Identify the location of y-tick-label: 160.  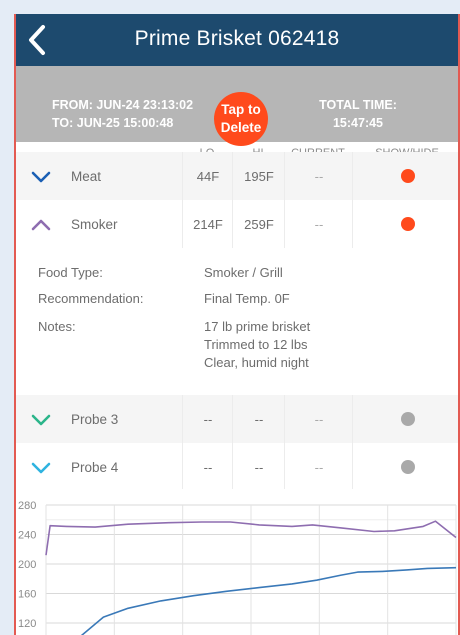
(27, 595).